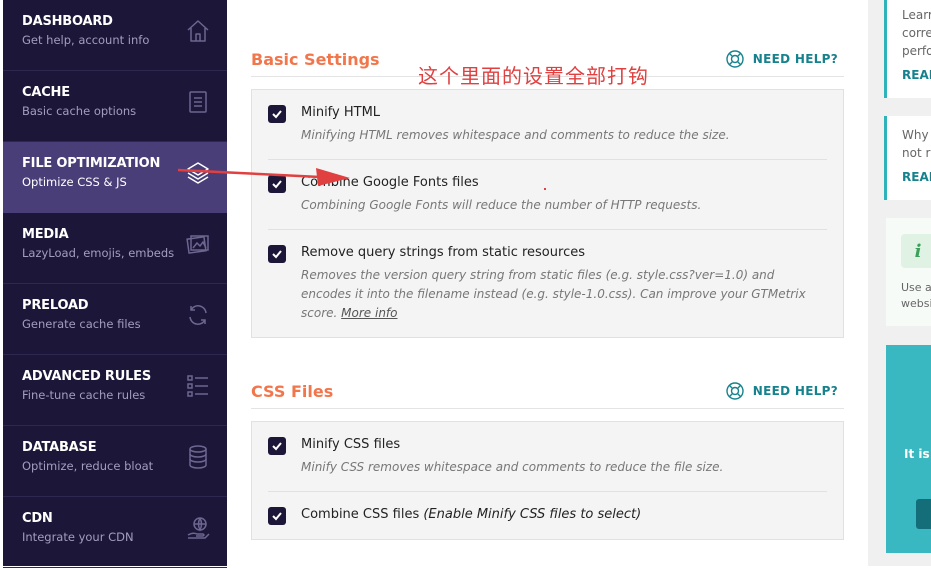  What do you see at coordinates (198, 315) in the screenshot?
I see `refresh-icon` at bounding box center [198, 315].